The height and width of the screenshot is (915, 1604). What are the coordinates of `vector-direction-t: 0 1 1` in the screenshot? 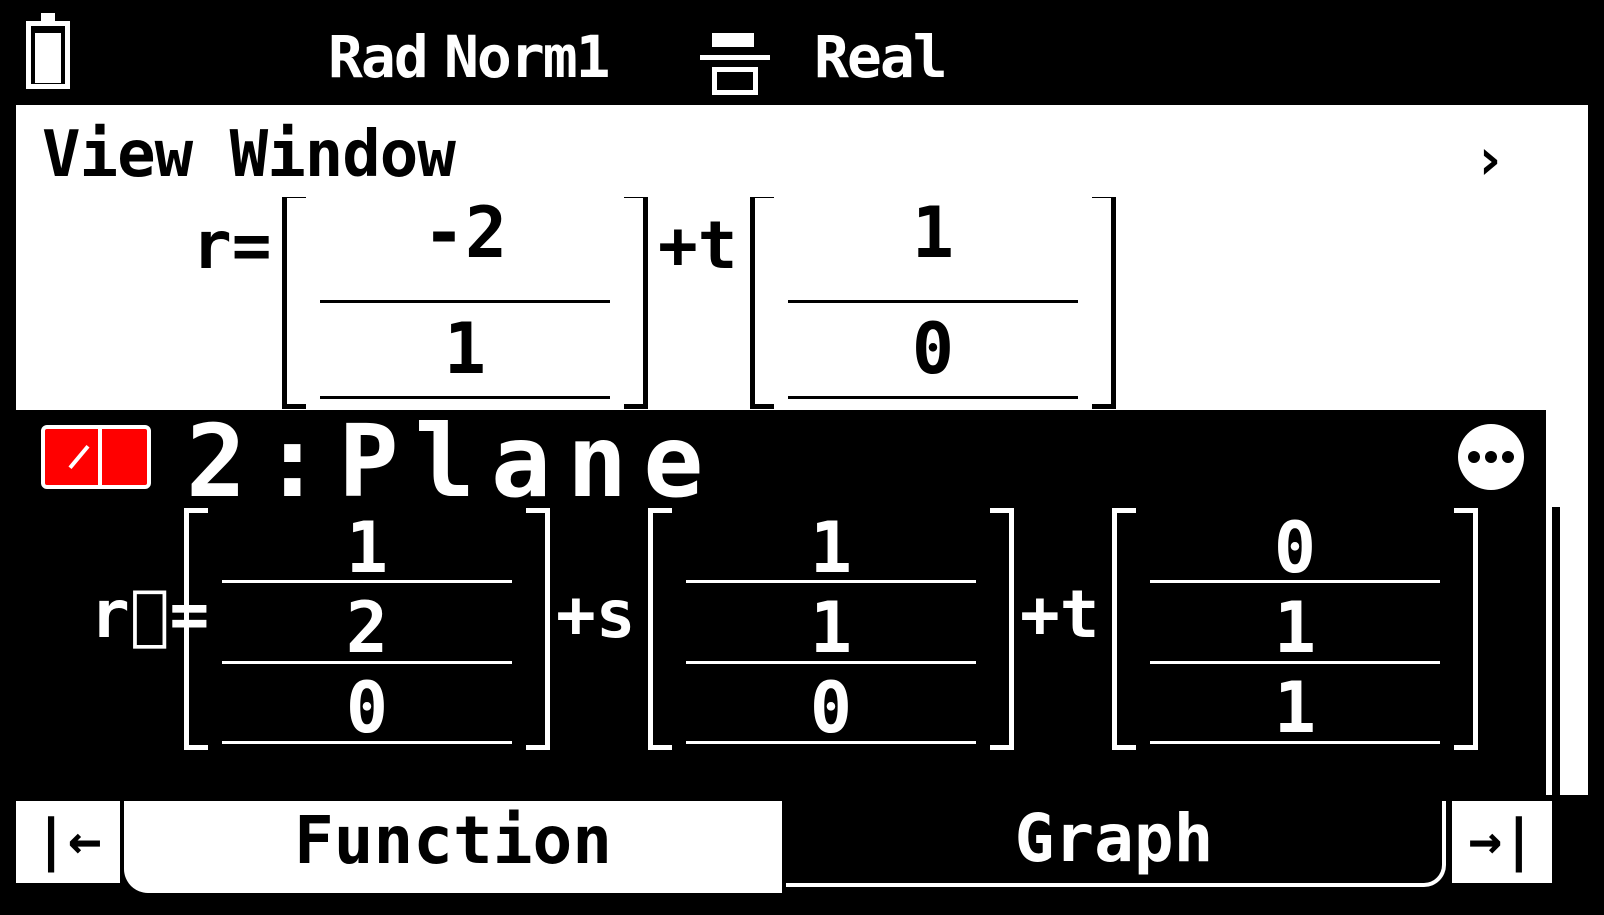 It's located at (1295, 629).